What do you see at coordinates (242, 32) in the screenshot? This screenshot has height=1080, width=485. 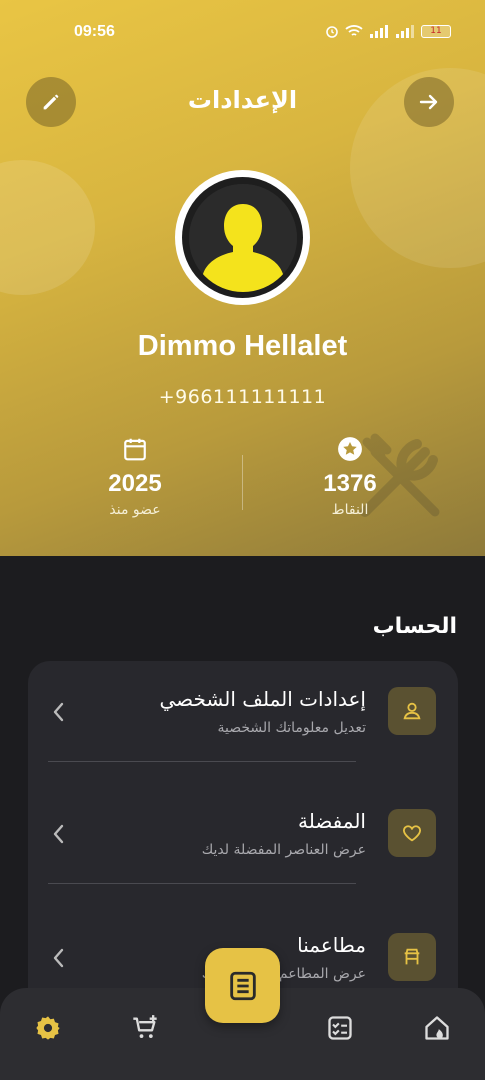 I see `status-bar: 09:56 11` at bounding box center [242, 32].